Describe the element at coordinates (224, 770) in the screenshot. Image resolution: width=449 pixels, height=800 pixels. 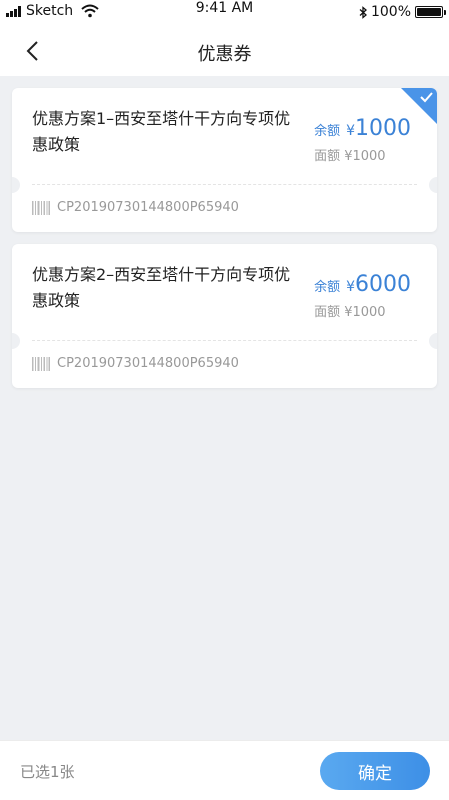
I see `bottom-bar: 已选1张 确定` at that location.